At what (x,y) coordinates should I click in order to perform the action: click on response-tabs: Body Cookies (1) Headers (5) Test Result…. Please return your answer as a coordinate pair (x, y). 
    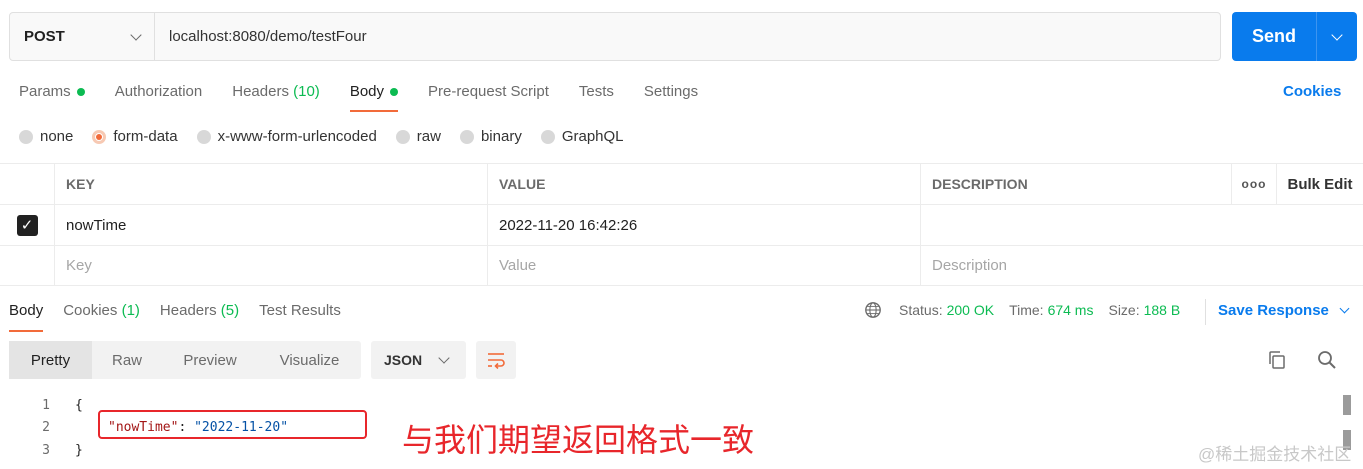
    Looking at the image, I should click on (185, 316).